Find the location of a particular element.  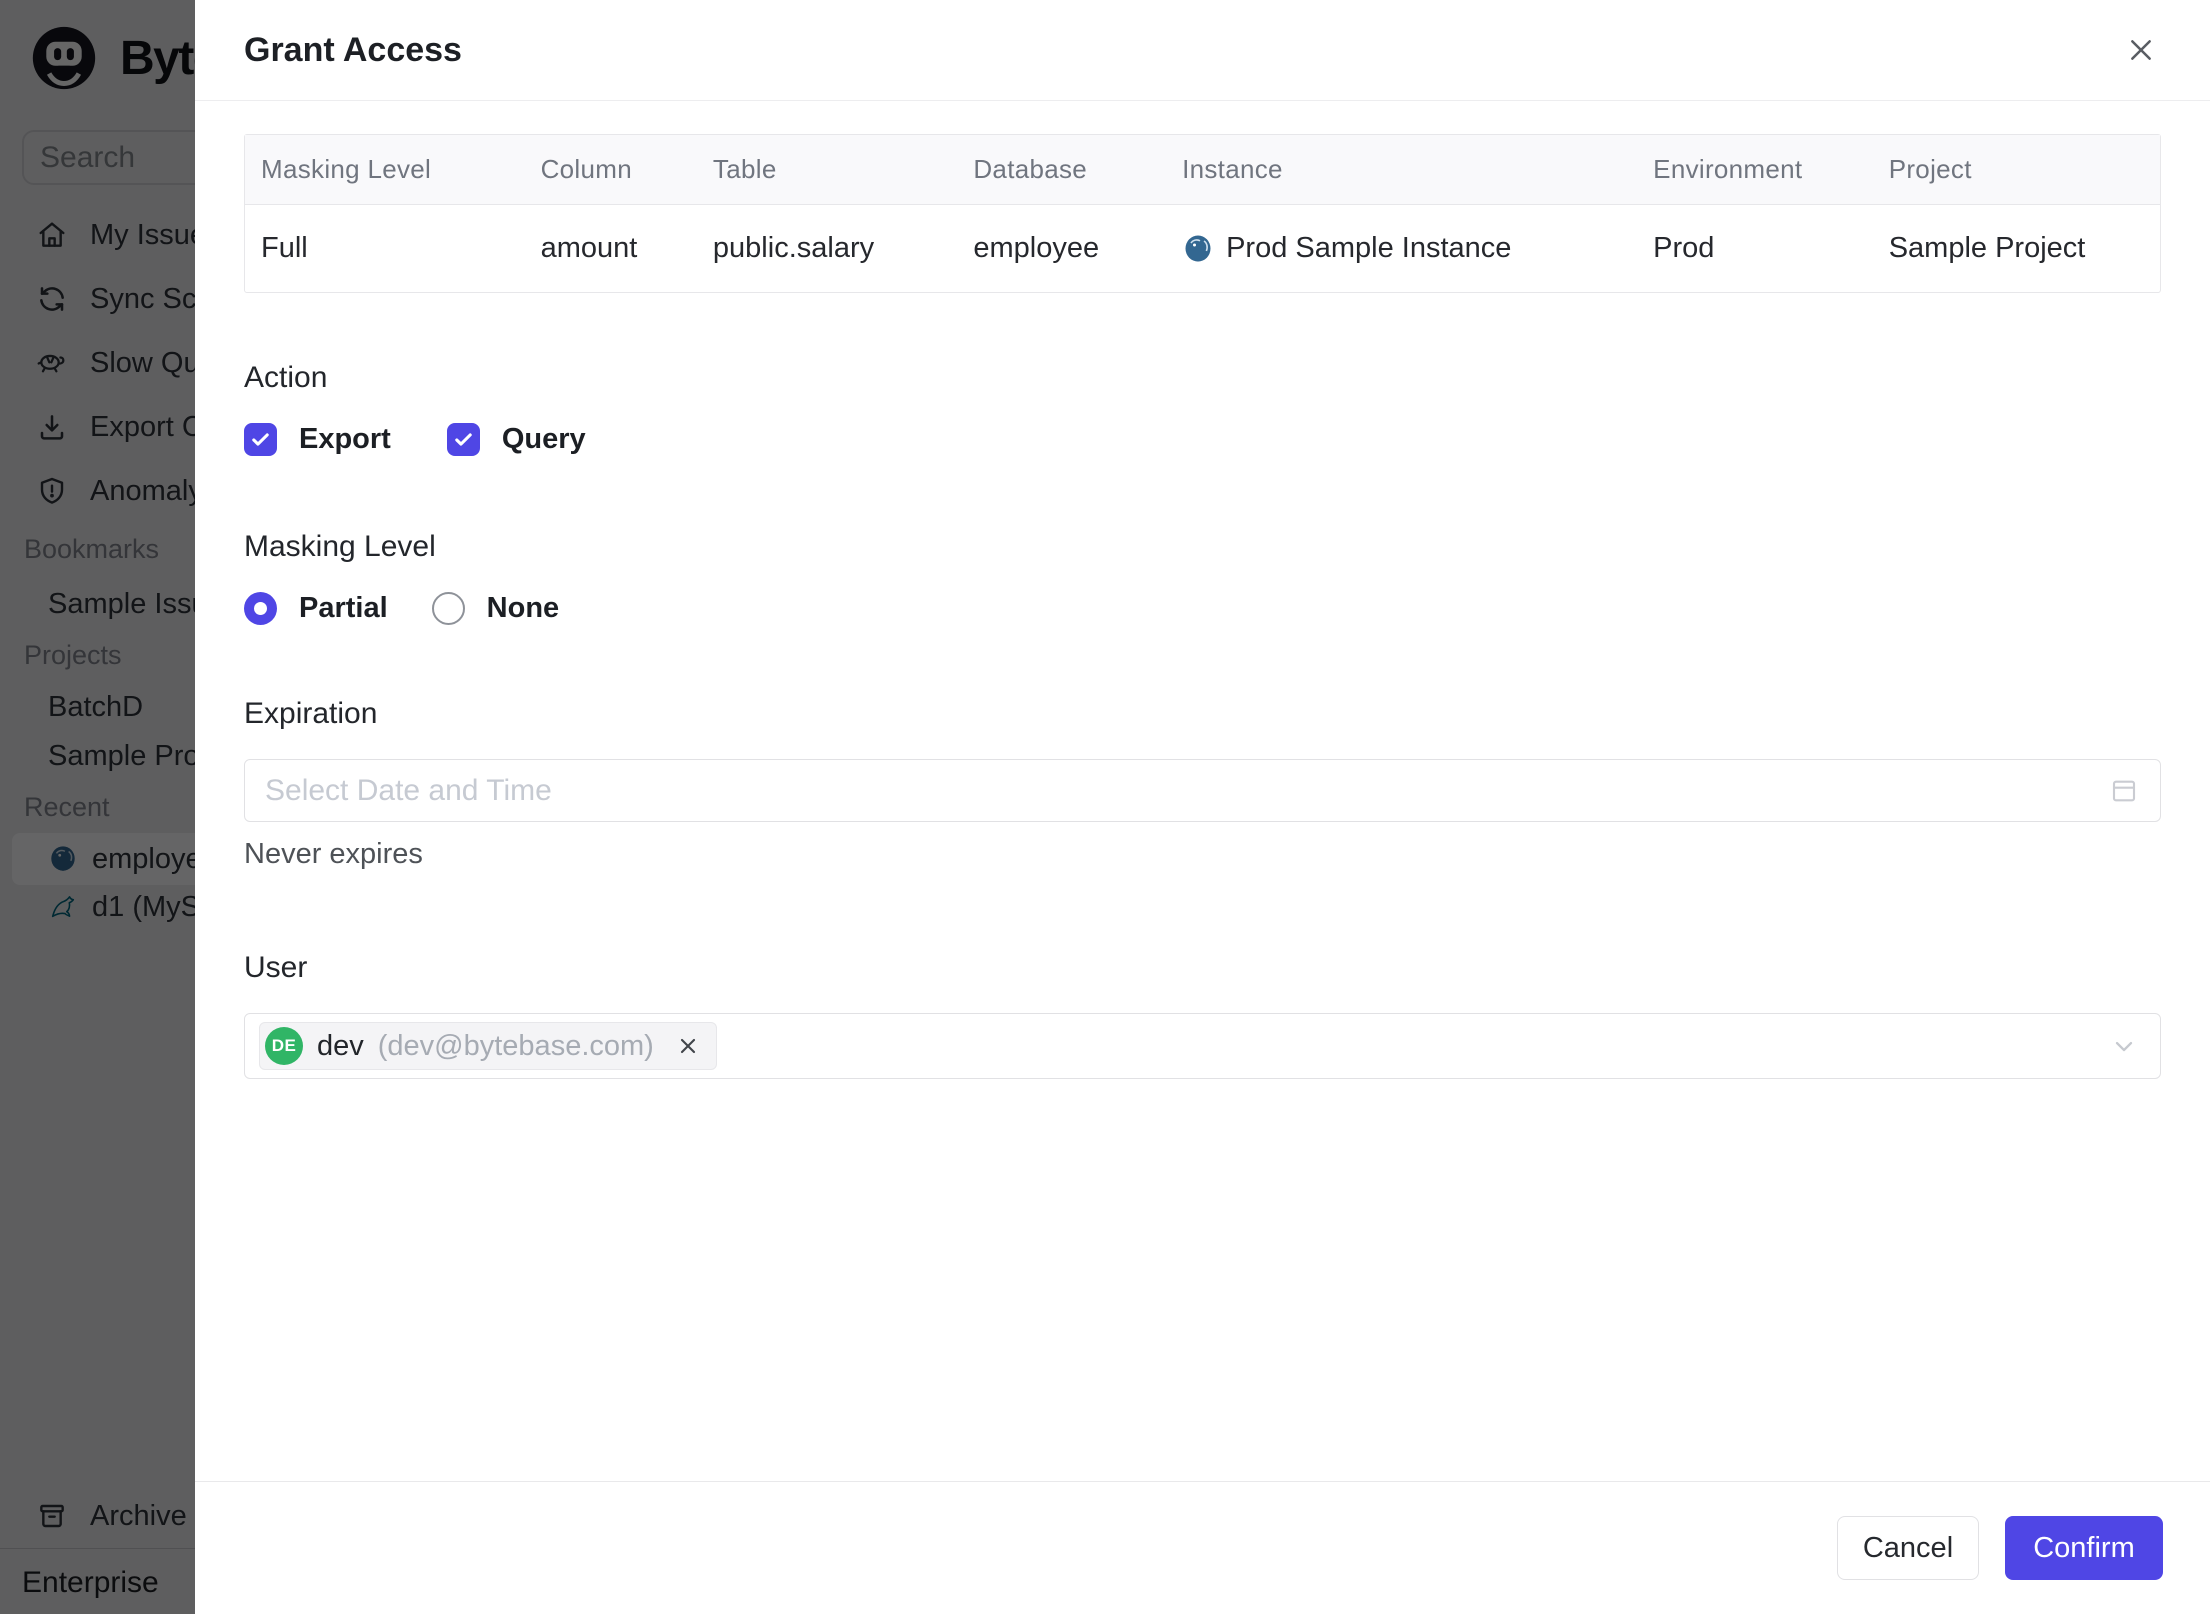

action-heading: Action is located at coordinates (286, 377).